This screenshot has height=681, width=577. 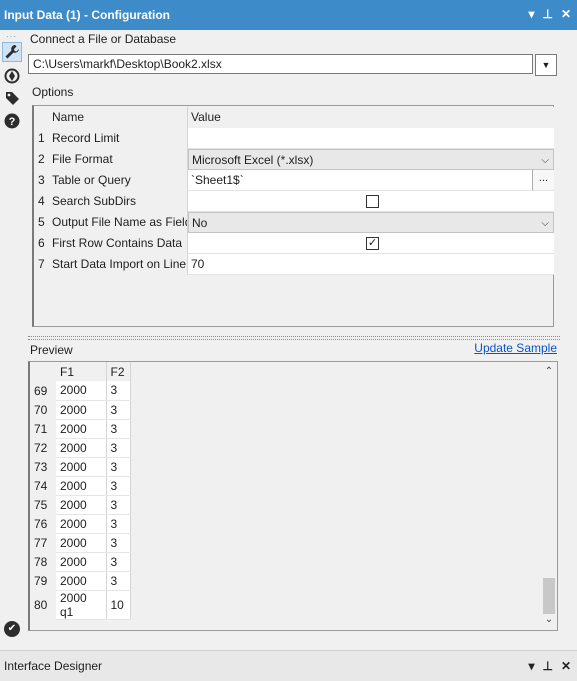 I want to click on tag-icon, so click(x=12, y=98).